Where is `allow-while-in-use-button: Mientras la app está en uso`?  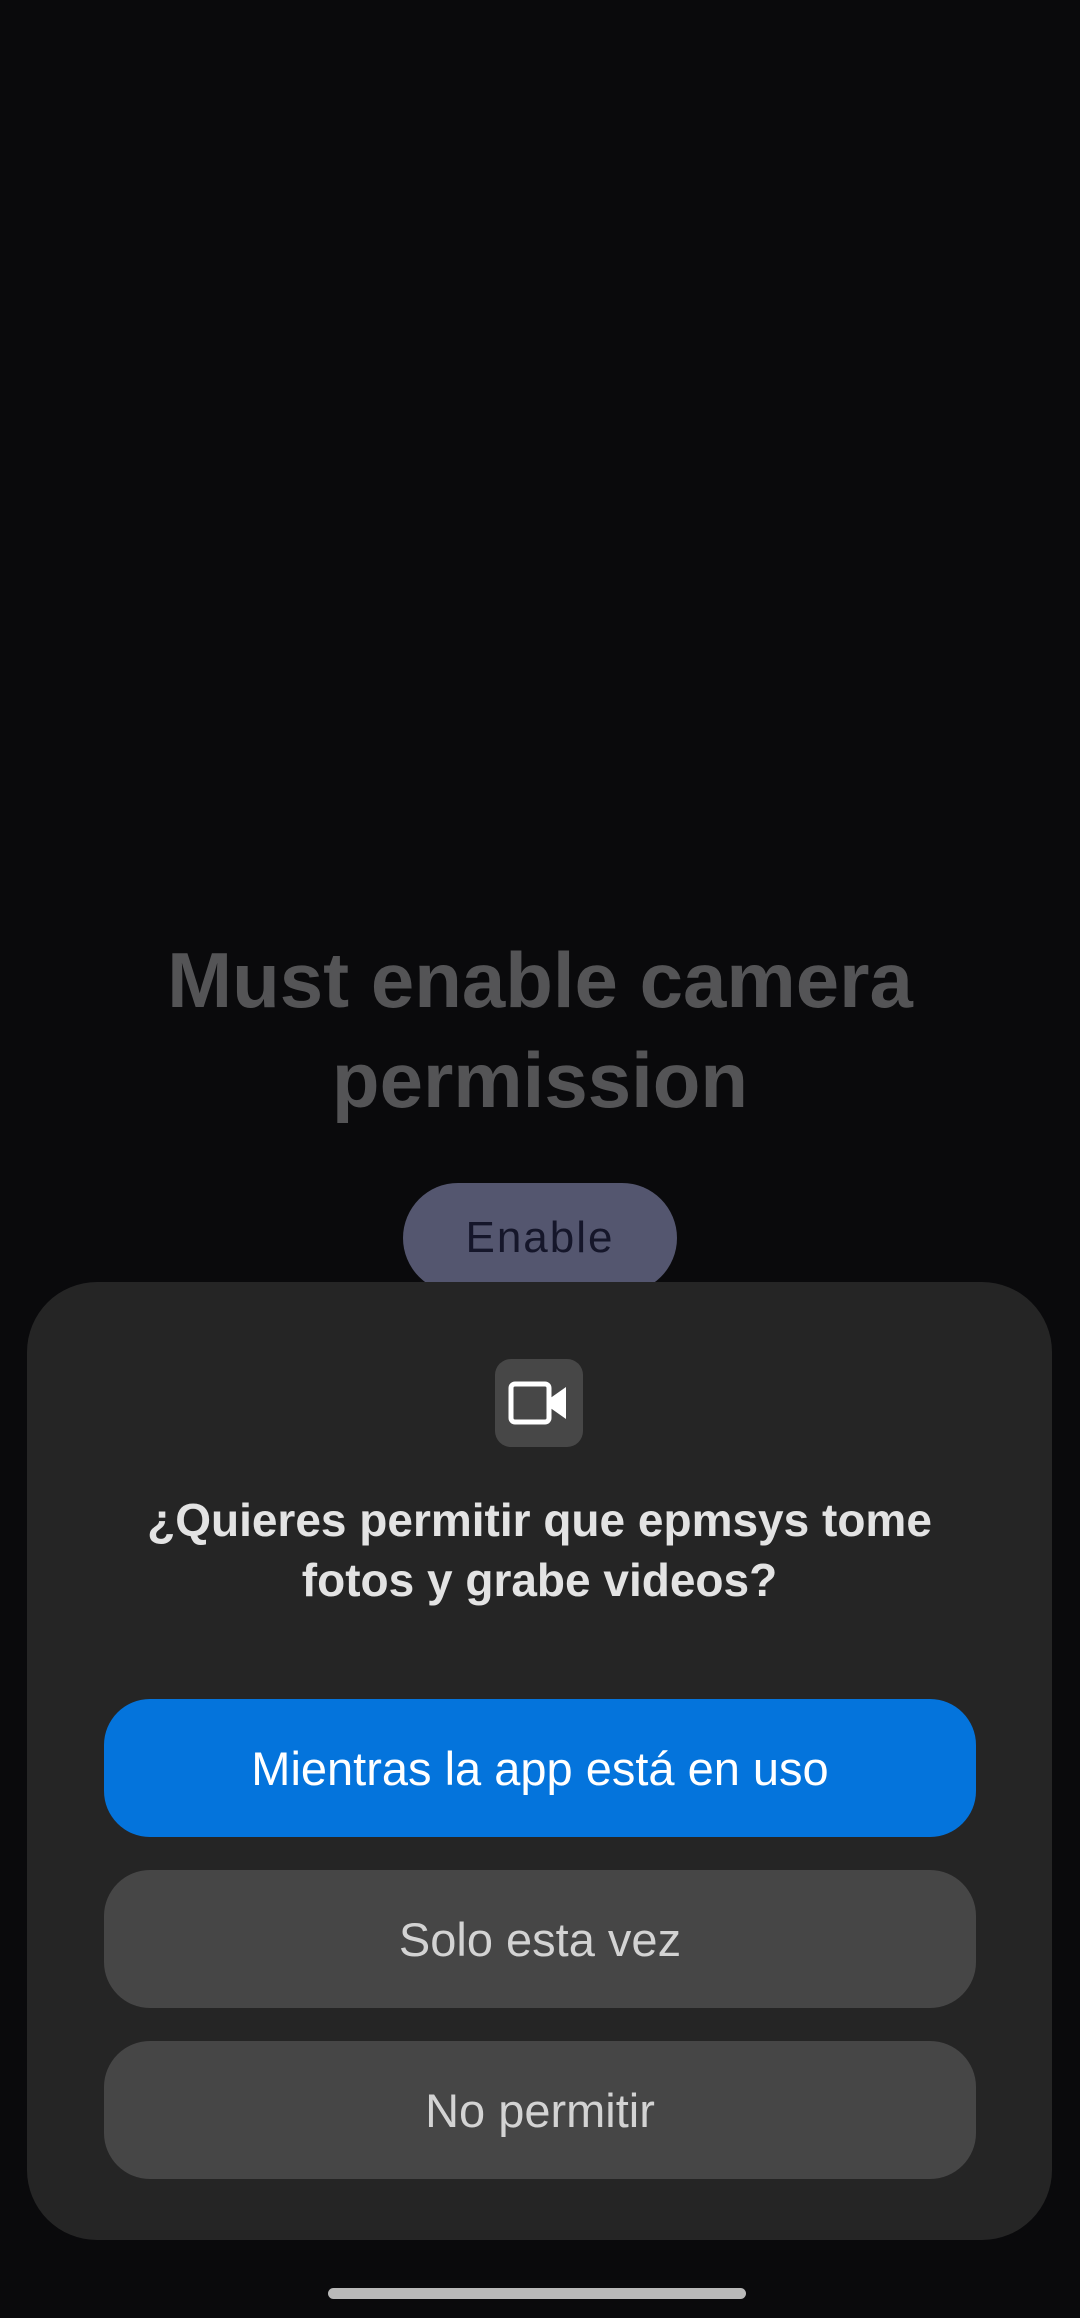
allow-while-in-use-button: Mientras la app está en uso is located at coordinates (540, 1768).